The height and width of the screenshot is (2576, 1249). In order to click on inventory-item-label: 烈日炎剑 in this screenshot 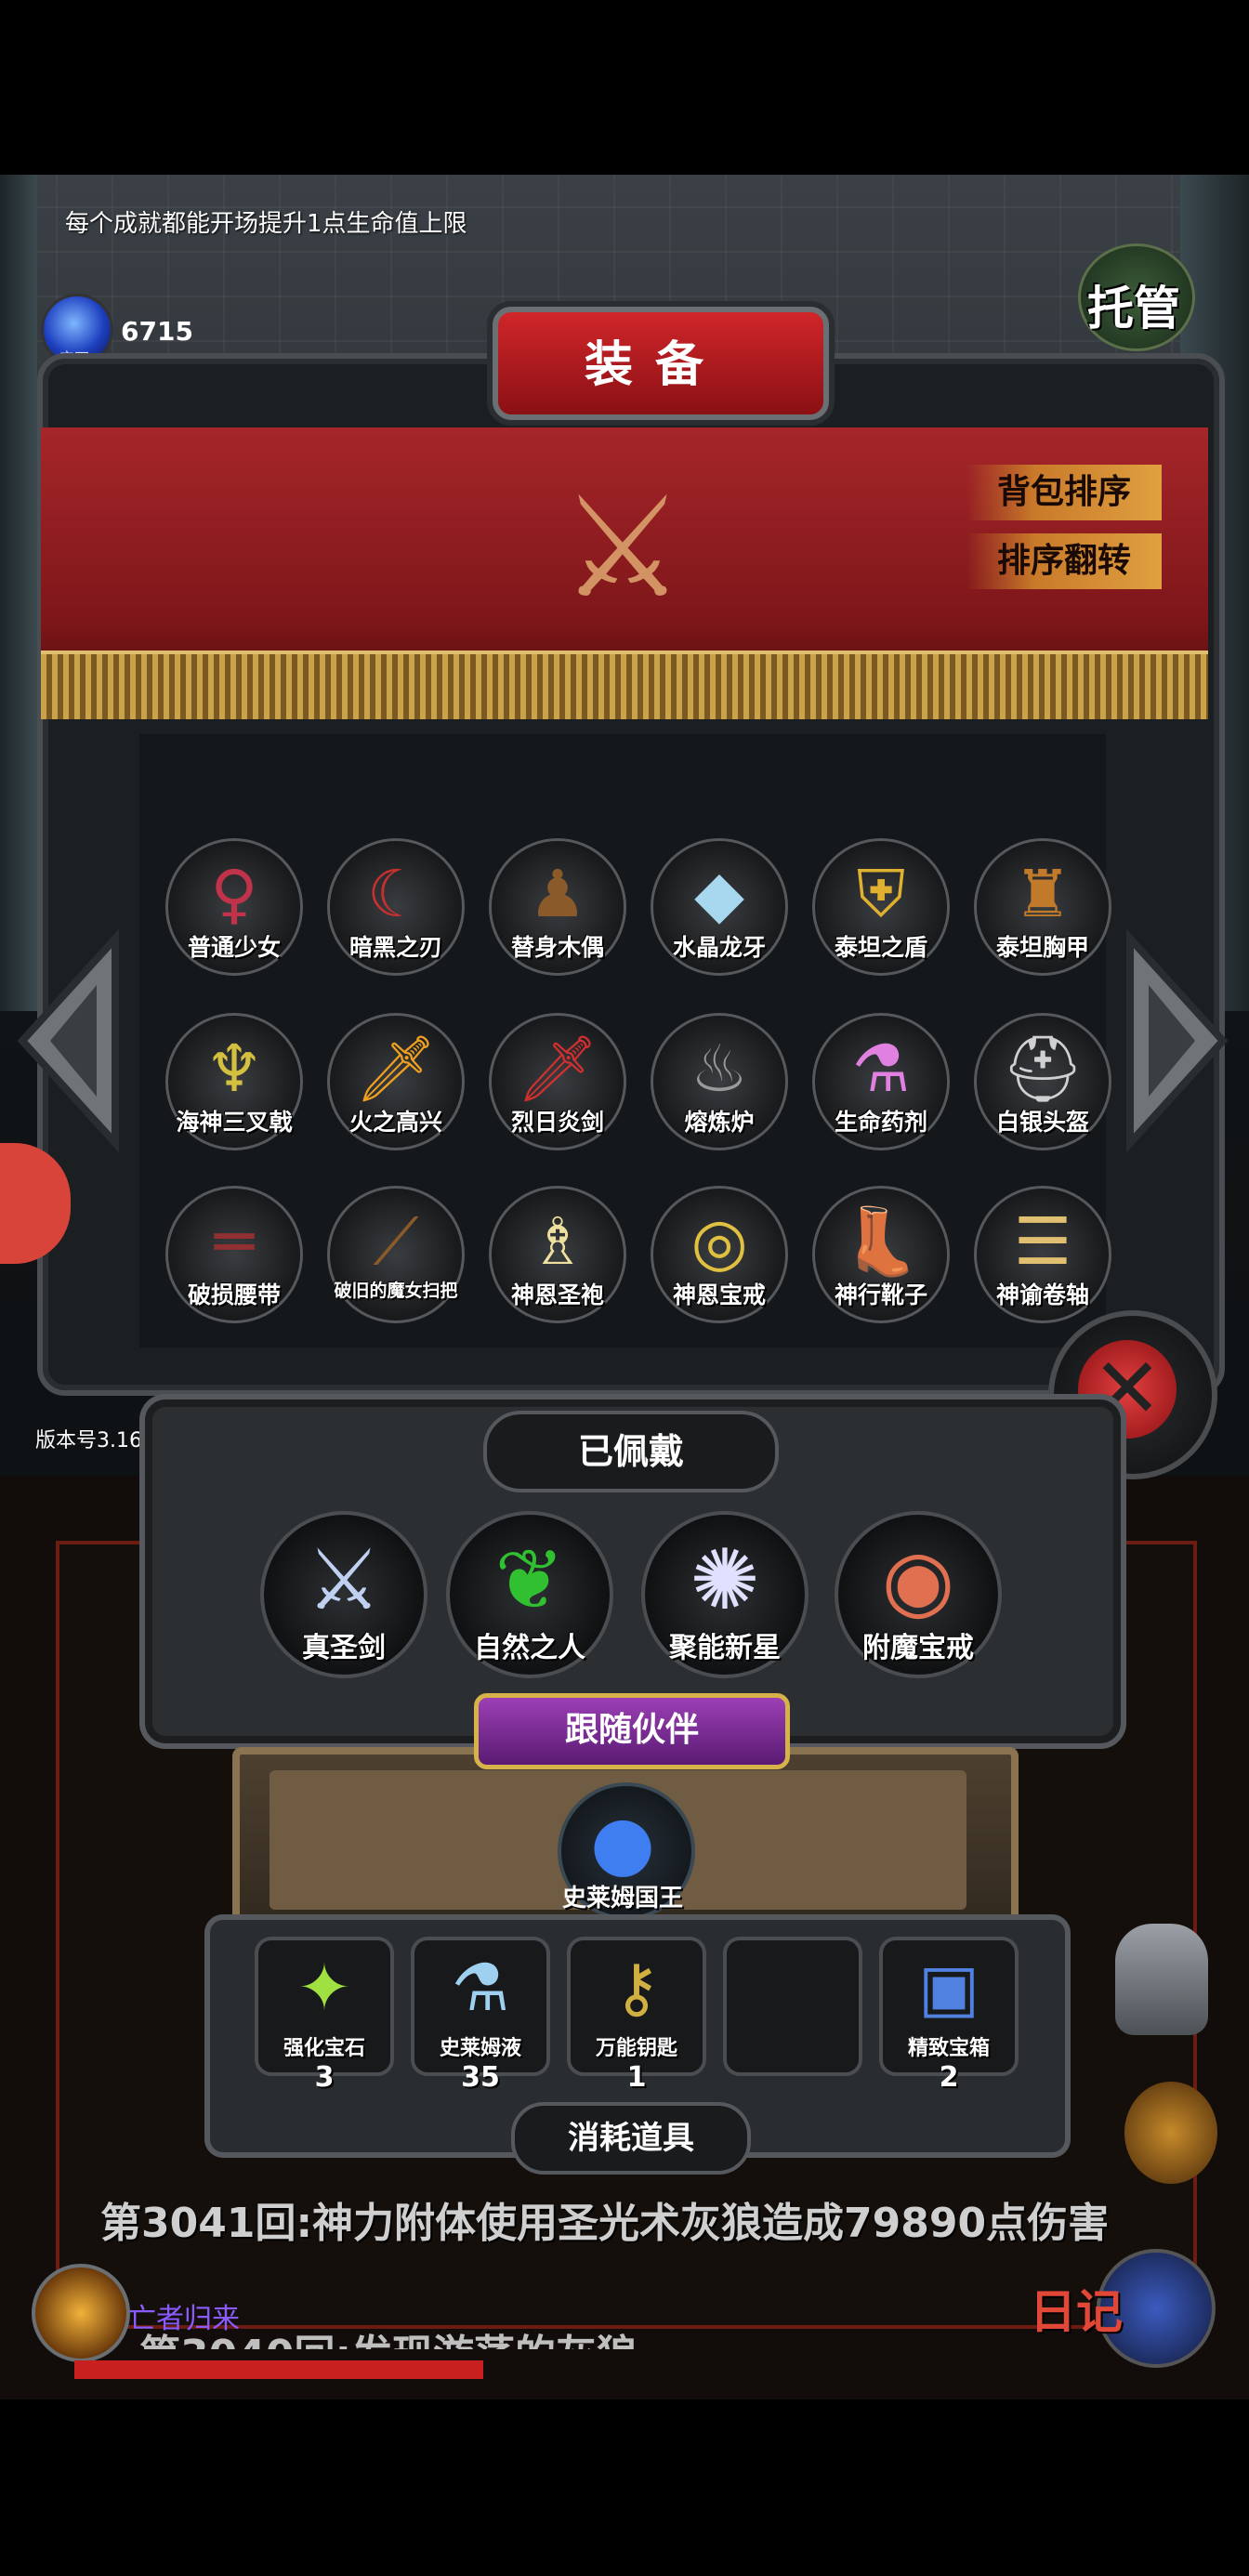, I will do `click(557, 1122)`.